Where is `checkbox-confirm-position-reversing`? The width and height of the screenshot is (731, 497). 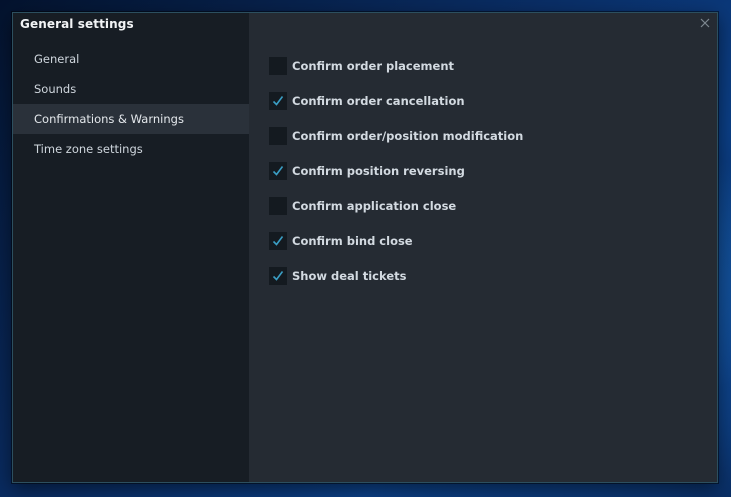 checkbox-confirm-position-reversing is located at coordinates (278, 170).